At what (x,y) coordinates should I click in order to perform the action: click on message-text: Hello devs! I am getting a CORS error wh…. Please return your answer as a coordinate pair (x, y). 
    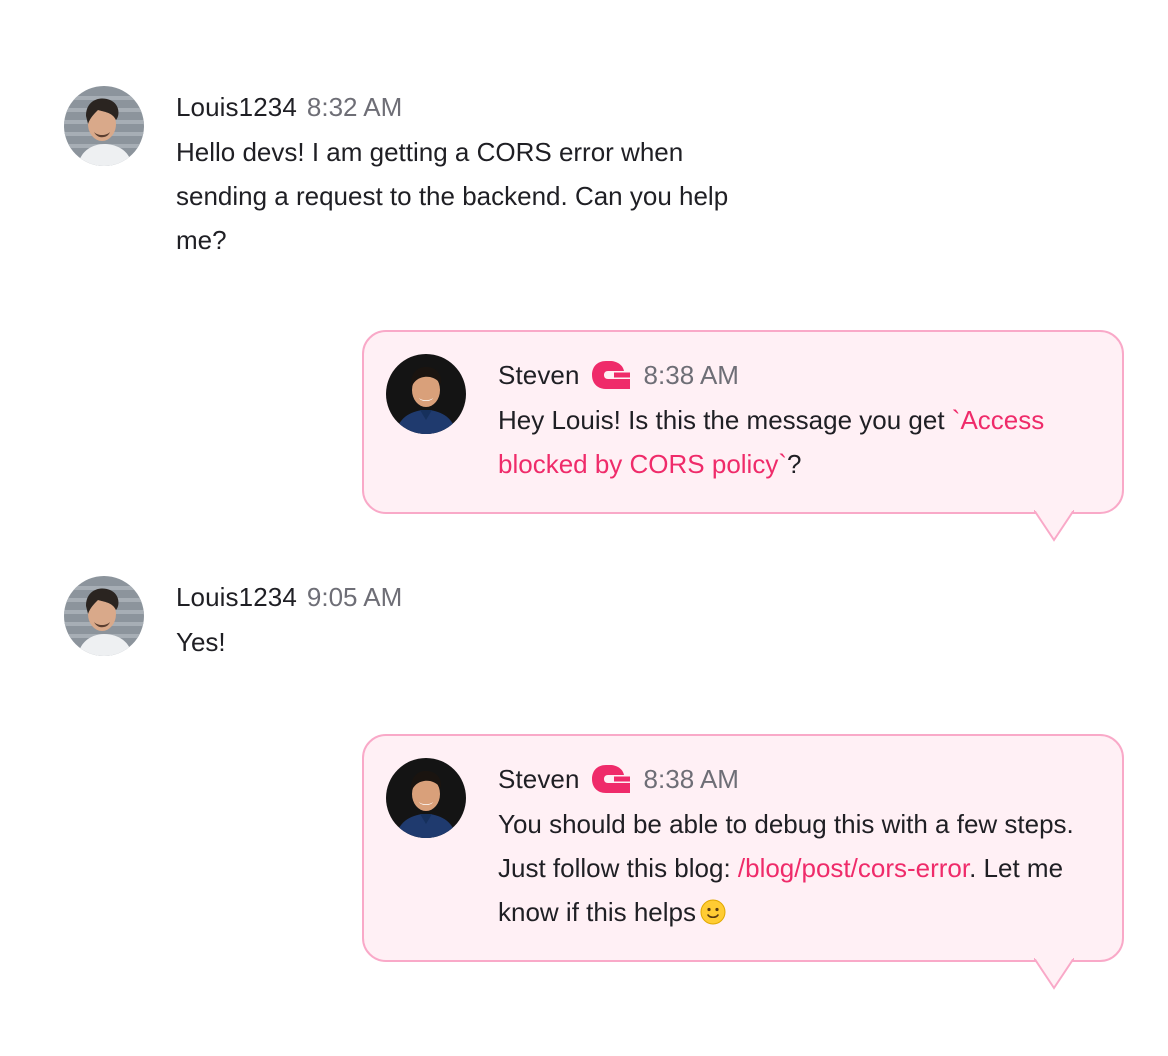
    Looking at the image, I should click on (452, 196).